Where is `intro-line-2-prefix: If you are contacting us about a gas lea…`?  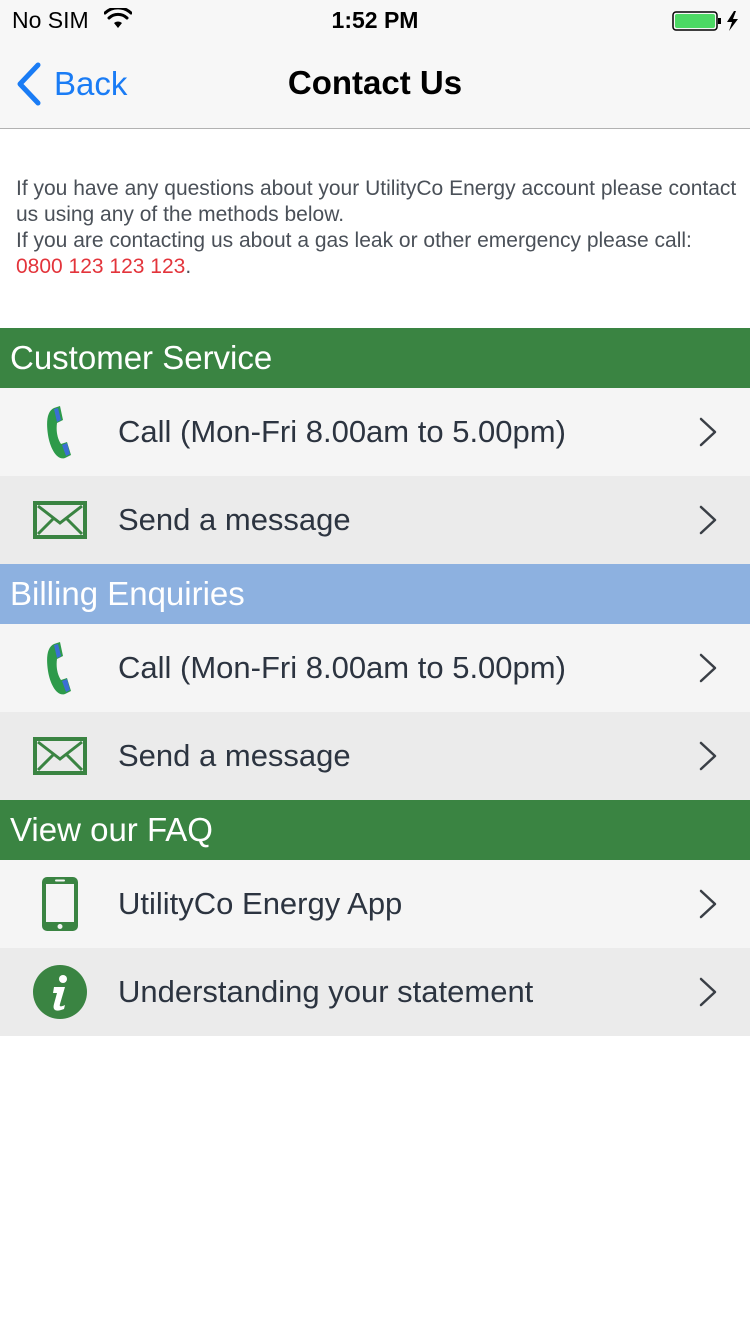
intro-line-2-prefix: If you are contacting us about a gas lea… is located at coordinates (354, 240).